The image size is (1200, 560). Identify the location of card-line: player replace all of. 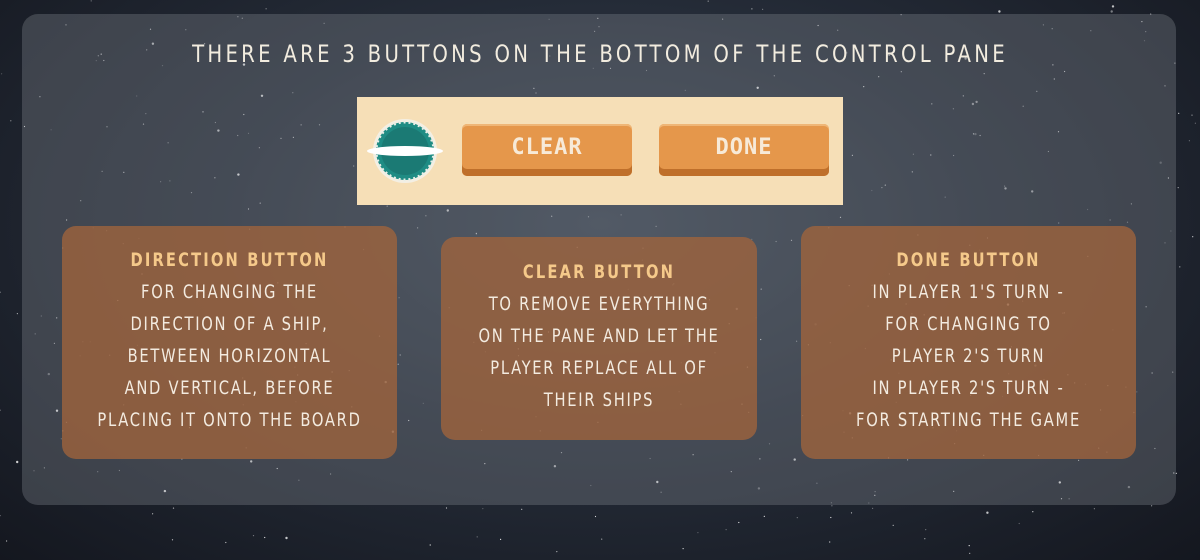
(599, 368).